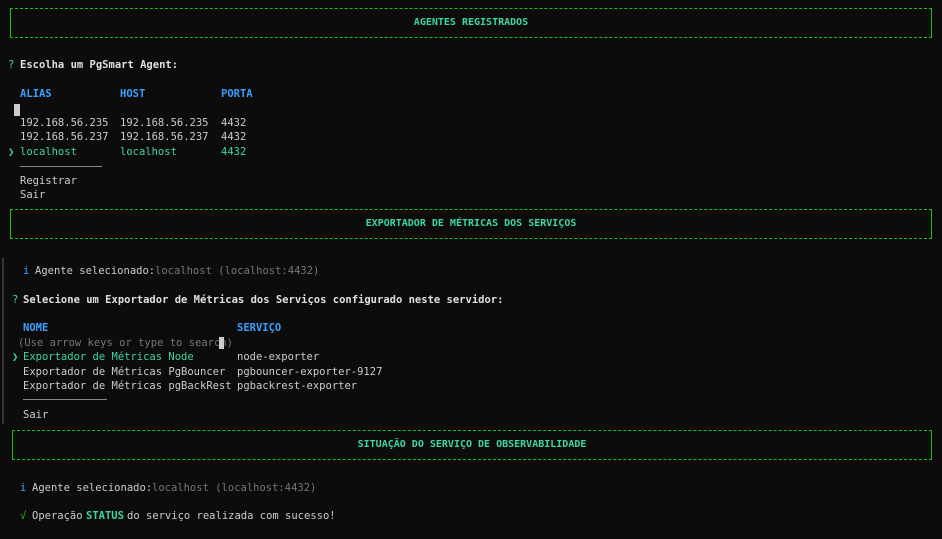 Image resolution: width=942 pixels, height=539 pixels. I want to click on result-keyword: STATUS, so click(105, 516).